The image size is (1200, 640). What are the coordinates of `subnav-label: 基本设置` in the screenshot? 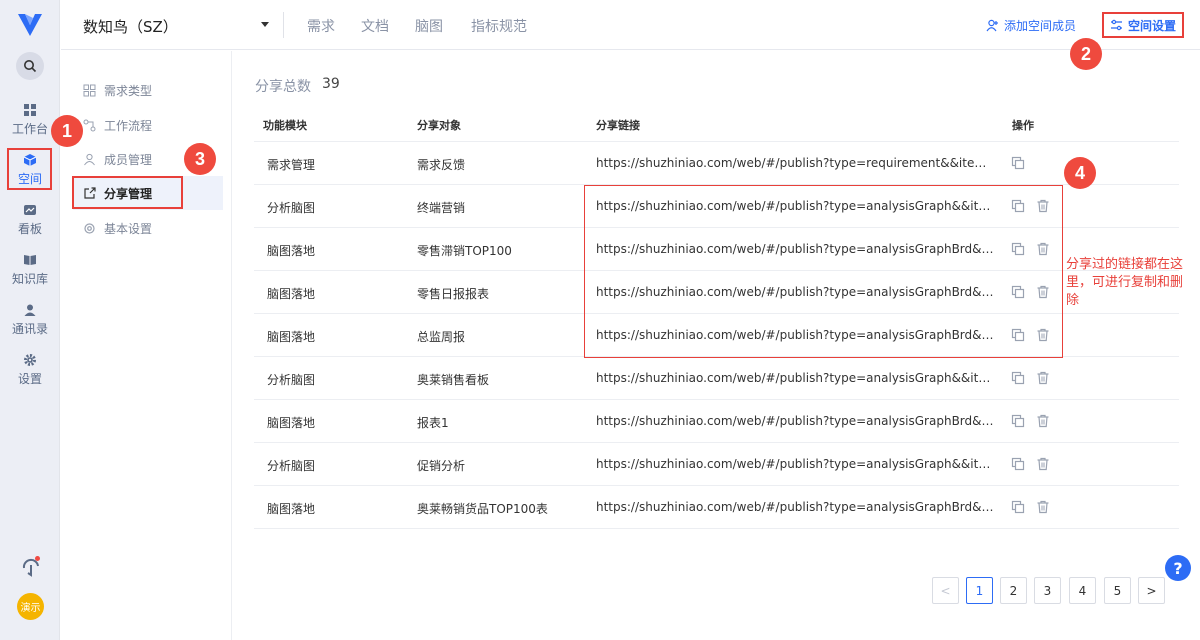 It's located at (128, 228).